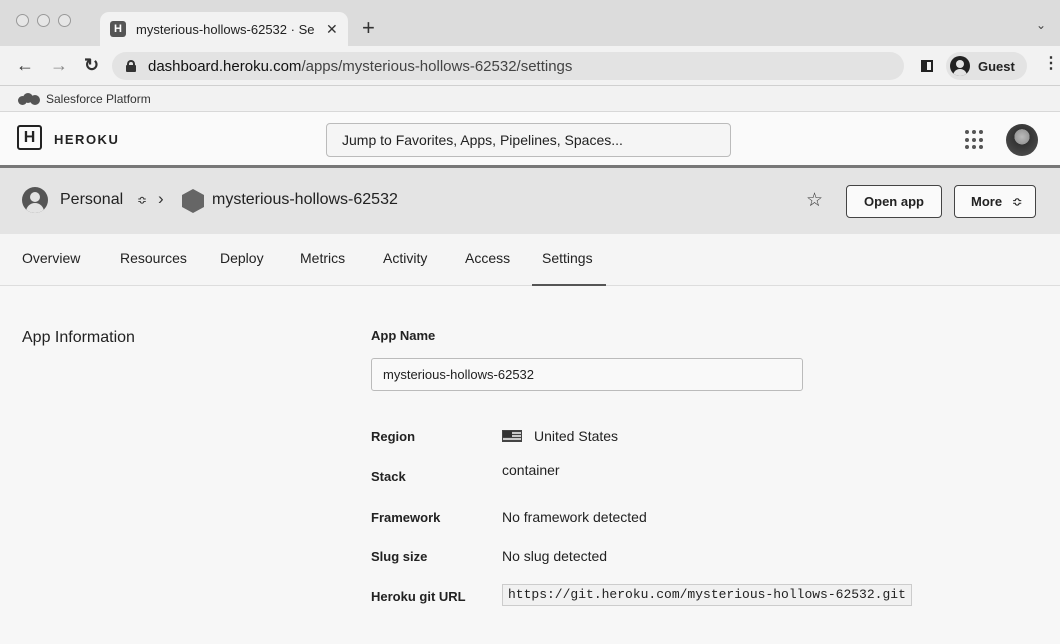  What do you see at coordinates (98, 99) in the screenshot?
I see `salesforce-platform-label: Salesforce Platform` at bounding box center [98, 99].